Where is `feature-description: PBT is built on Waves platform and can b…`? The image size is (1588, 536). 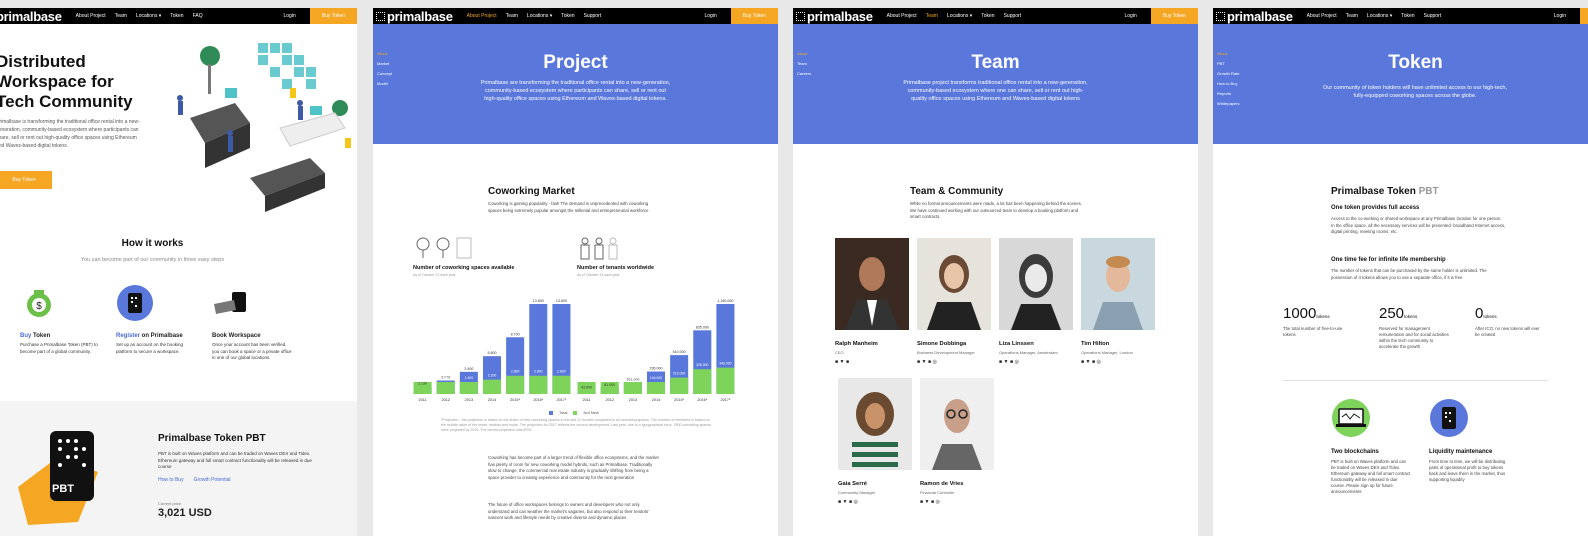
feature-description: PBT is built on Waves platform and can b… is located at coordinates (1371, 476).